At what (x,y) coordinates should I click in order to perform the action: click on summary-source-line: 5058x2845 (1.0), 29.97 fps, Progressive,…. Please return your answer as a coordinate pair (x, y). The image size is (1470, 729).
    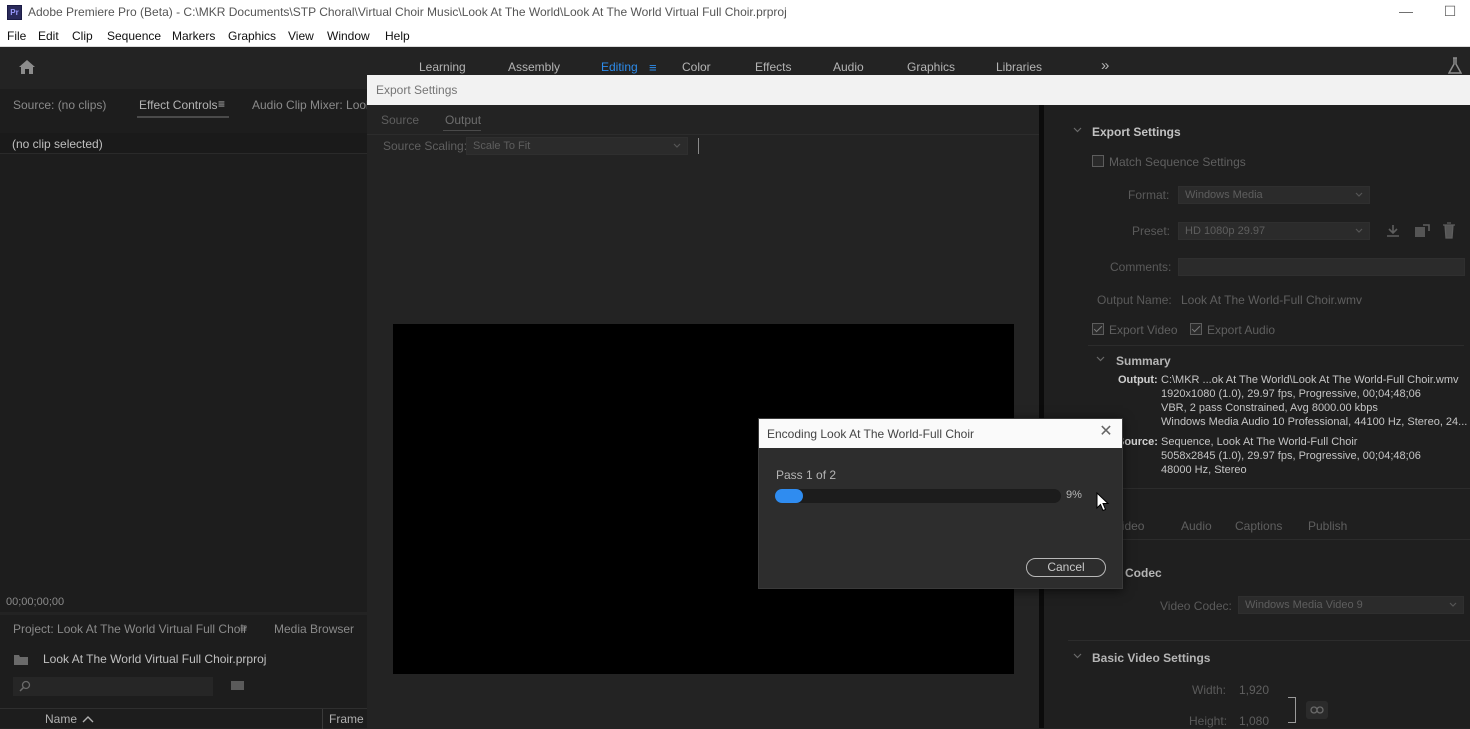
    Looking at the image, I should click on (1291, 456).